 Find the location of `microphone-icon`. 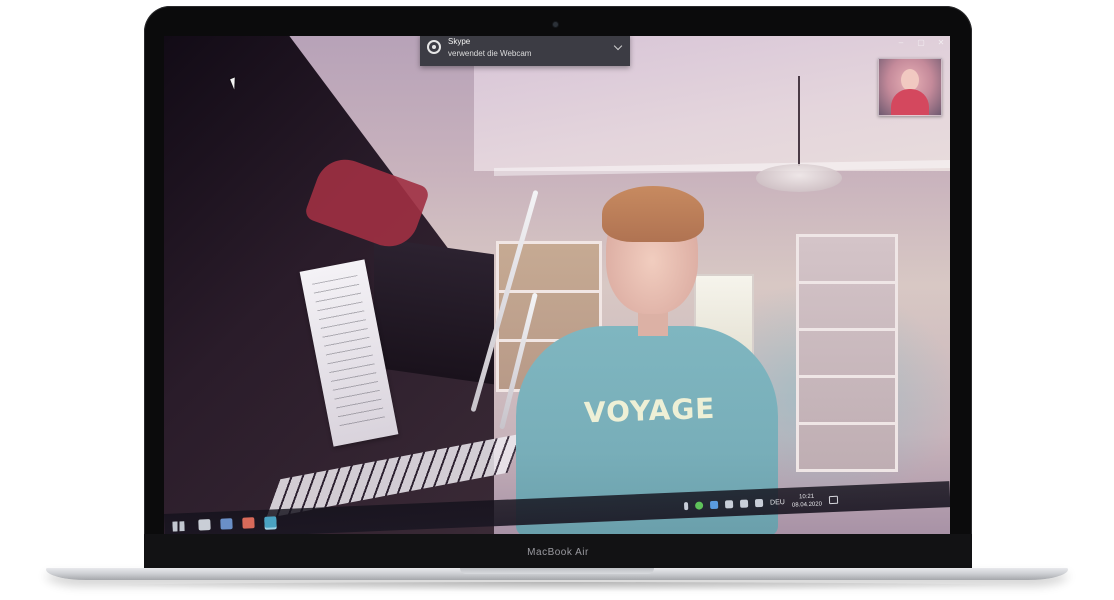

microphone-icon is located at coordinates (686, 506).